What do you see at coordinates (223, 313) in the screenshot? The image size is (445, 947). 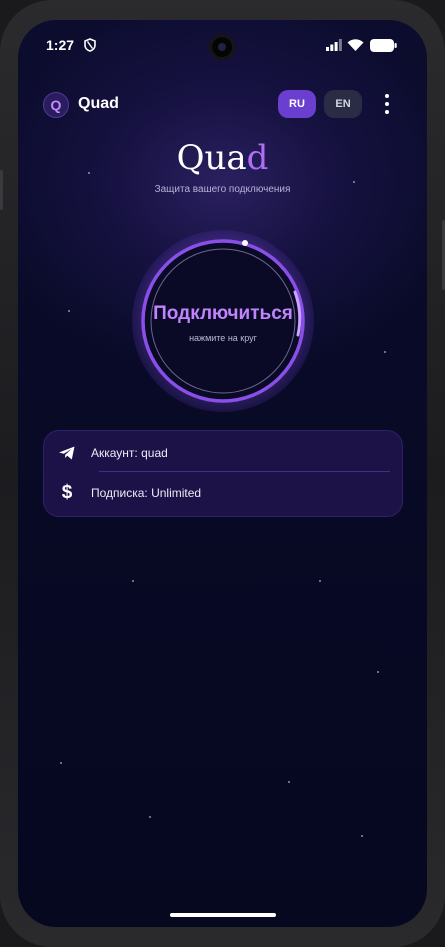 I see `connect-label: Подключиться` at bounding box center [223, 313].